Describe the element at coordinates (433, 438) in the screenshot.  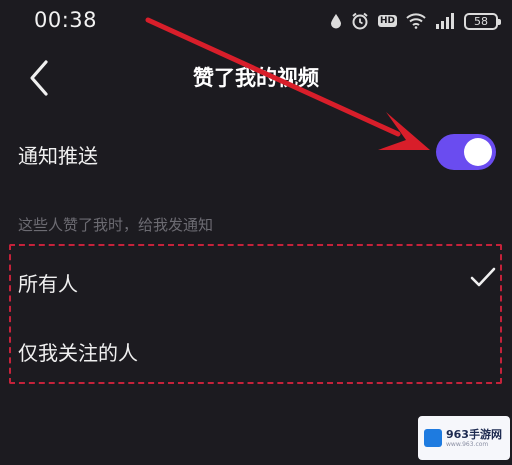
I see `watermark-logo` at that location.